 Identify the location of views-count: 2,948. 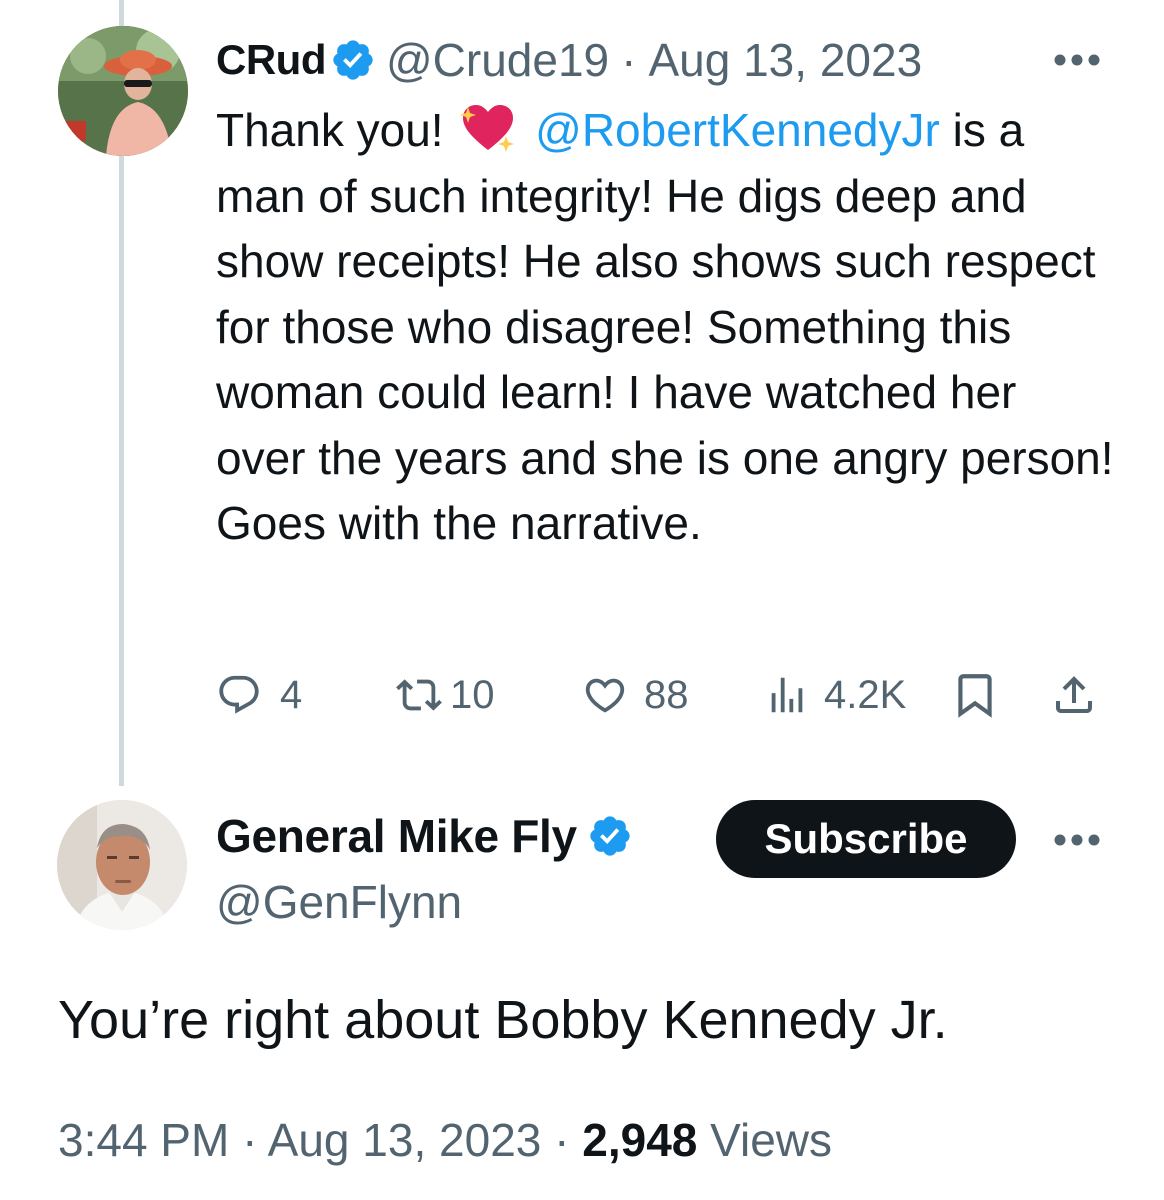
(640, 1140).